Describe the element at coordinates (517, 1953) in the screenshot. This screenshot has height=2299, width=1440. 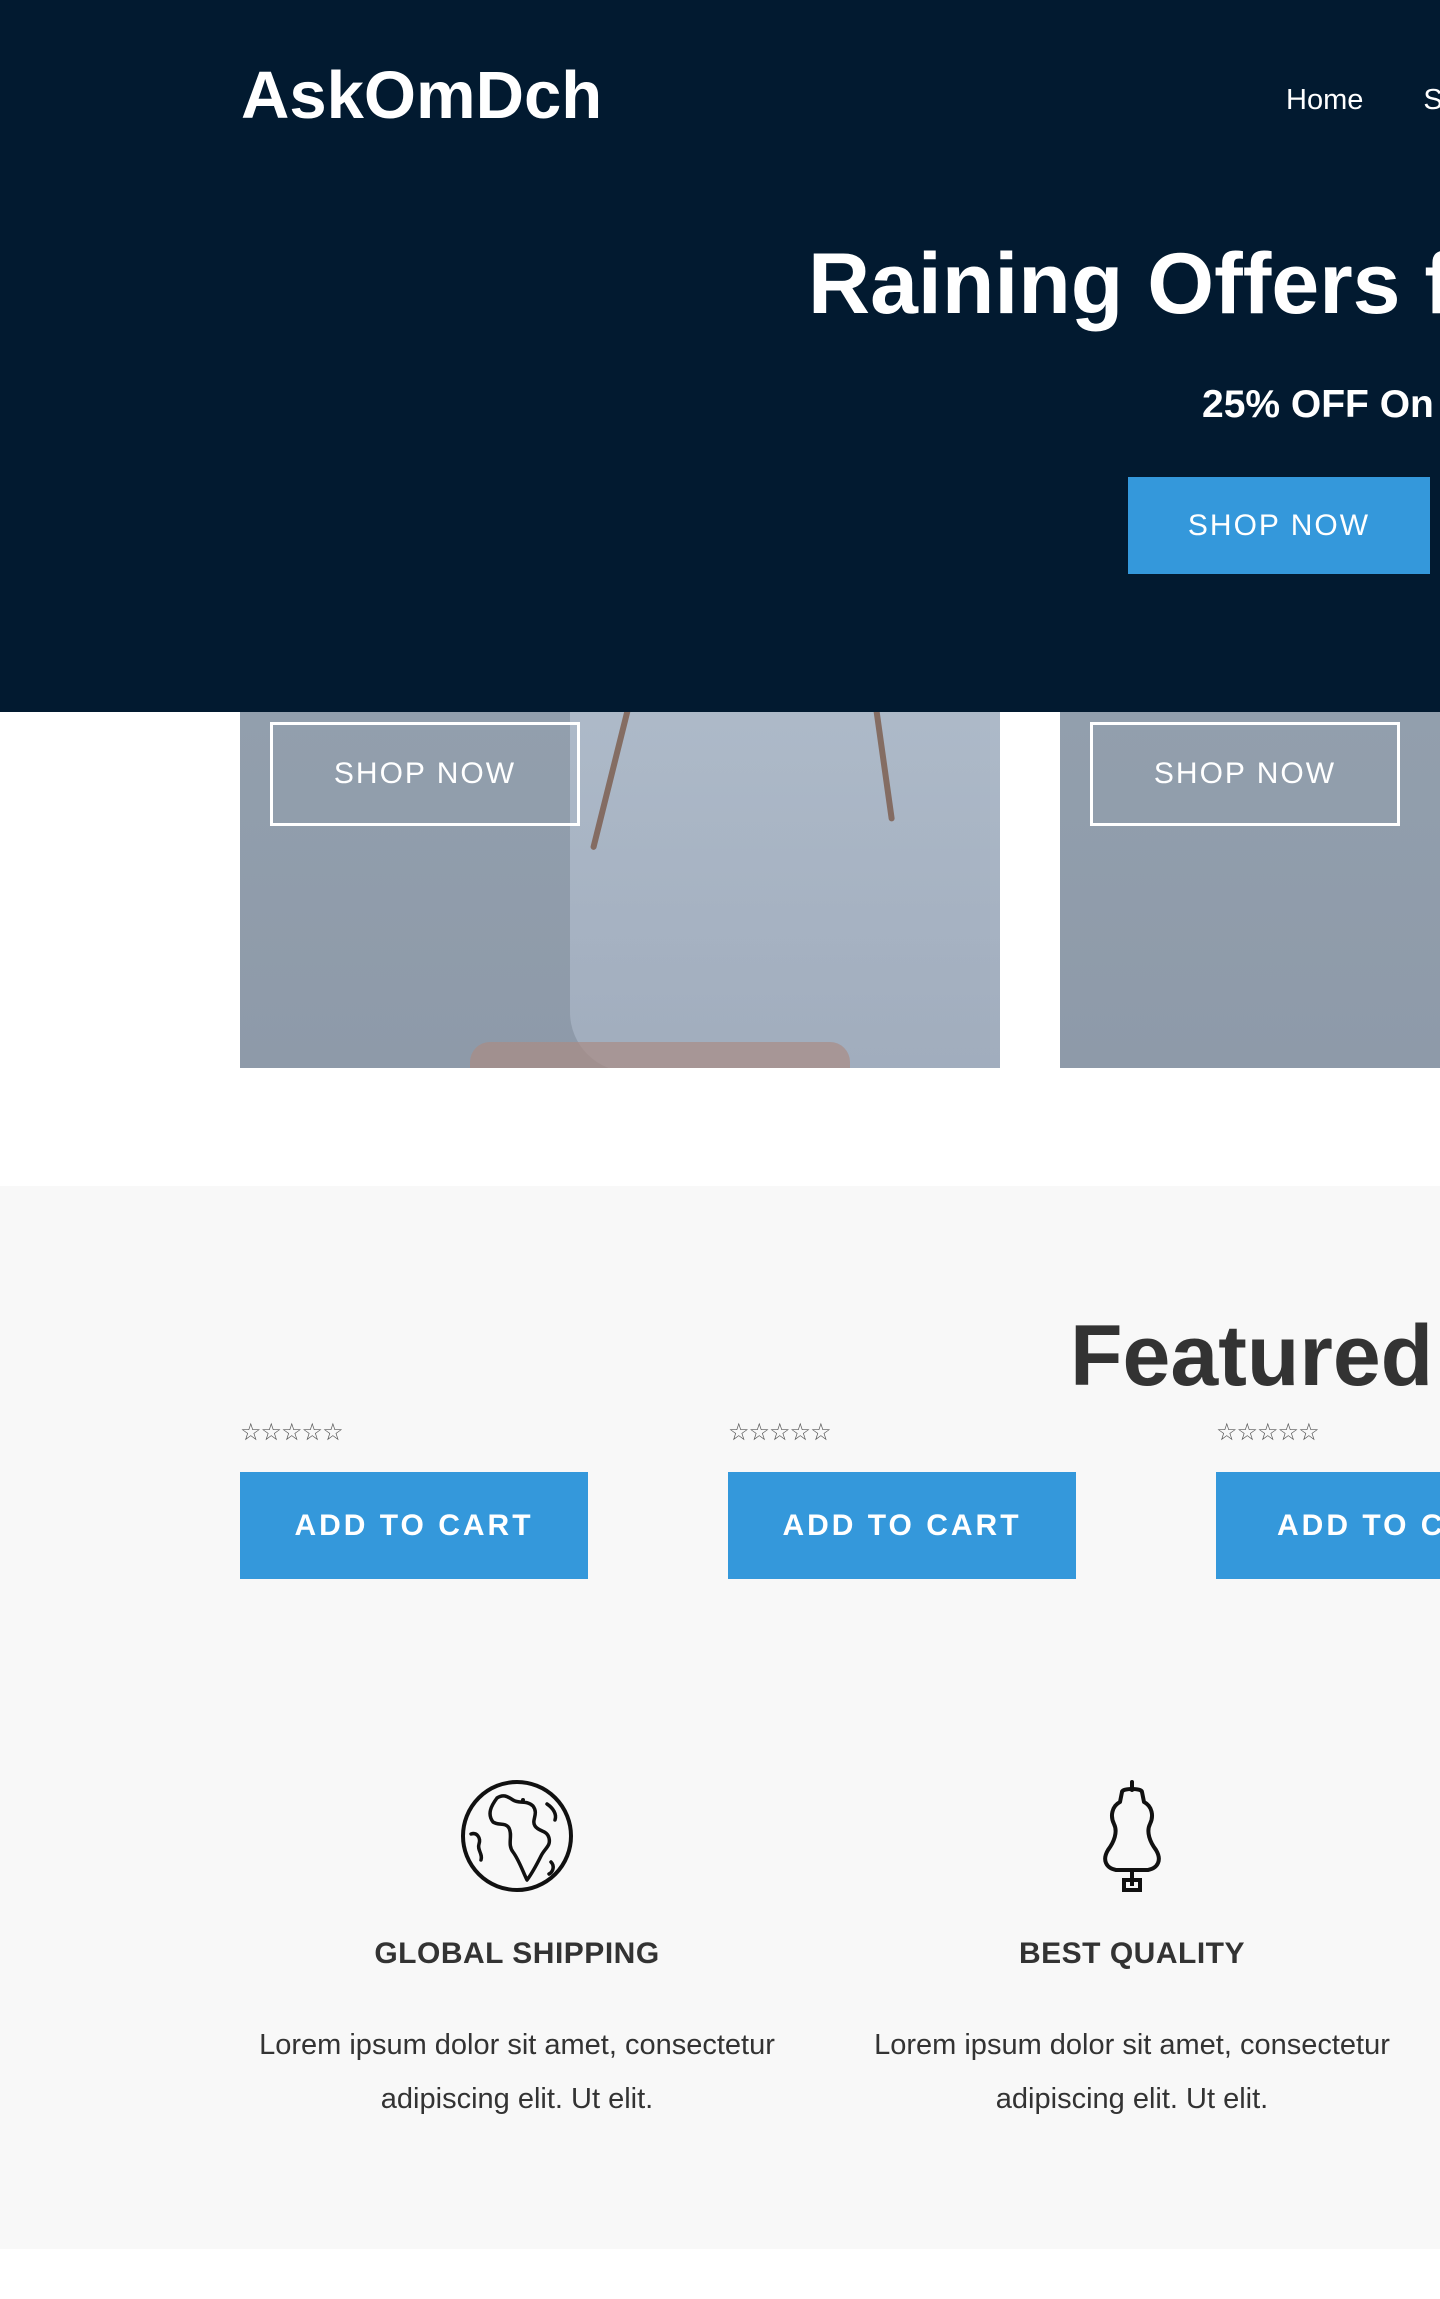
I see `feature-title: GLOBAL SHIPPING` at that location.